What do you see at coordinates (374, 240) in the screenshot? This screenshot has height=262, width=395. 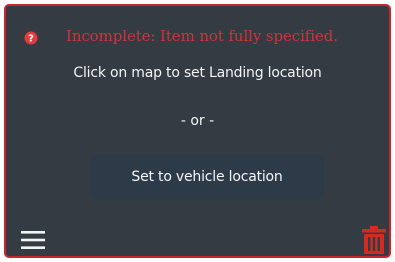 I see `trash-icon` at bounding box center [374, 240].